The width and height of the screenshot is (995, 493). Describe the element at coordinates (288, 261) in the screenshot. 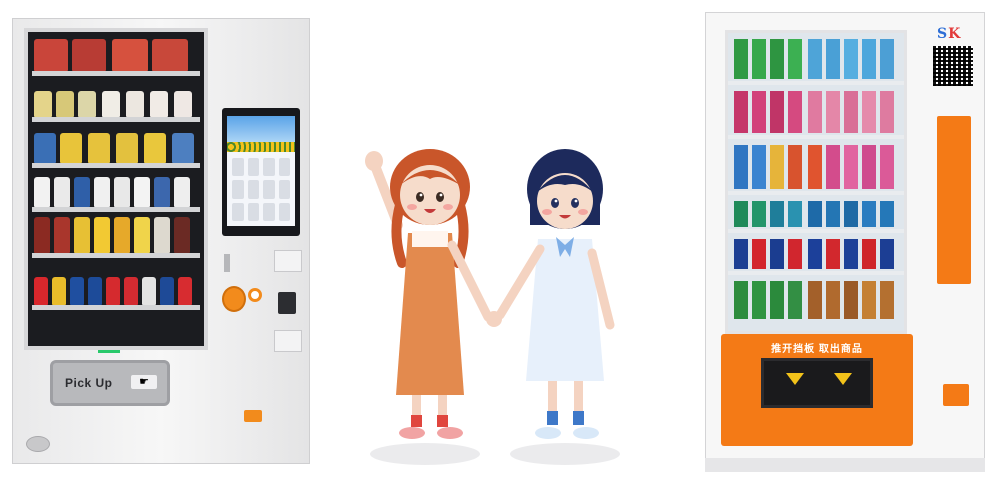

I see `bill-acceptor` at that location.